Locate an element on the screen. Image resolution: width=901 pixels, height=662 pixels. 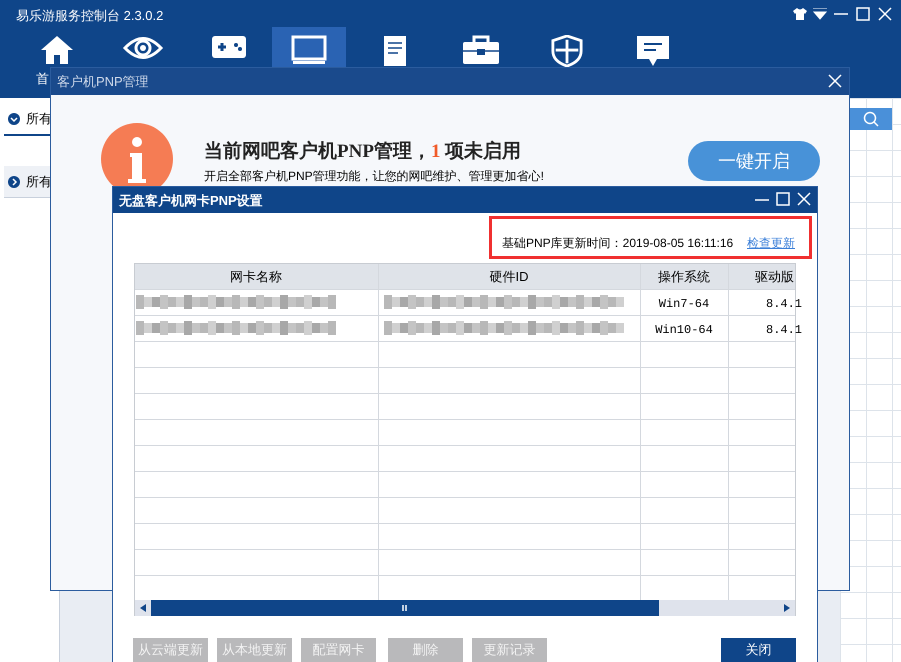
toolbar-tab is located at coordinates (309, 47).